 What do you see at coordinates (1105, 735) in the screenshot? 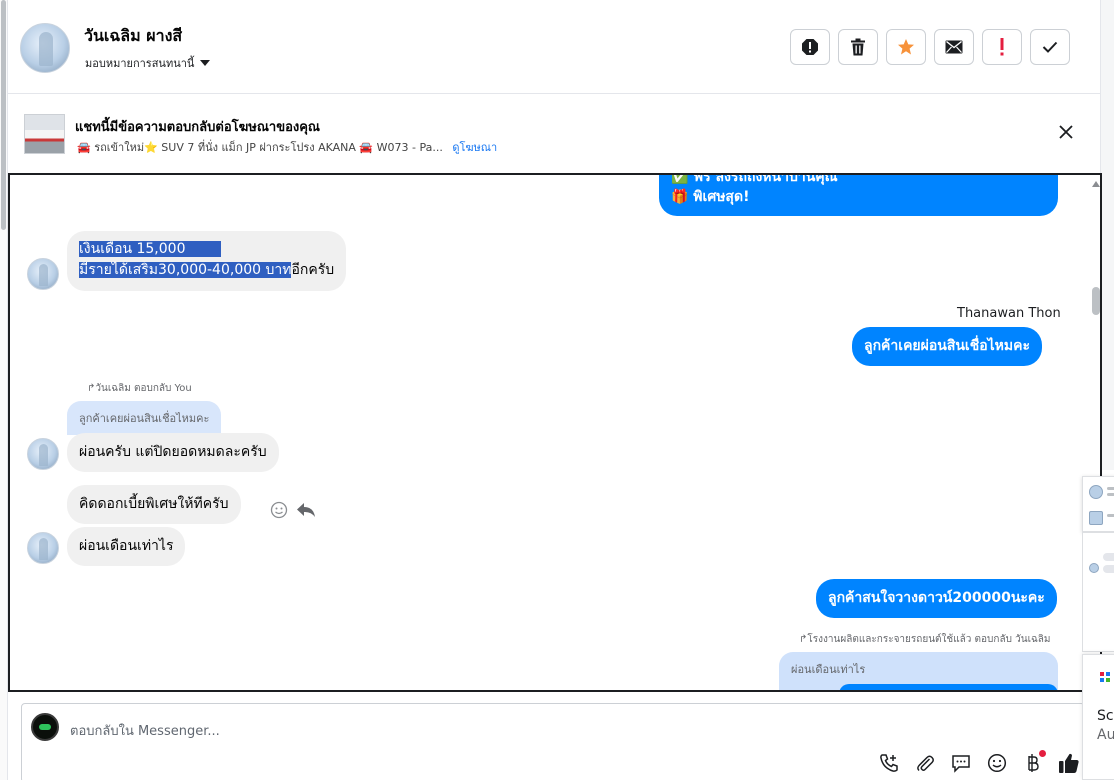
I see `popup-text-line-2: Au` at bounding box center [1105, 735].